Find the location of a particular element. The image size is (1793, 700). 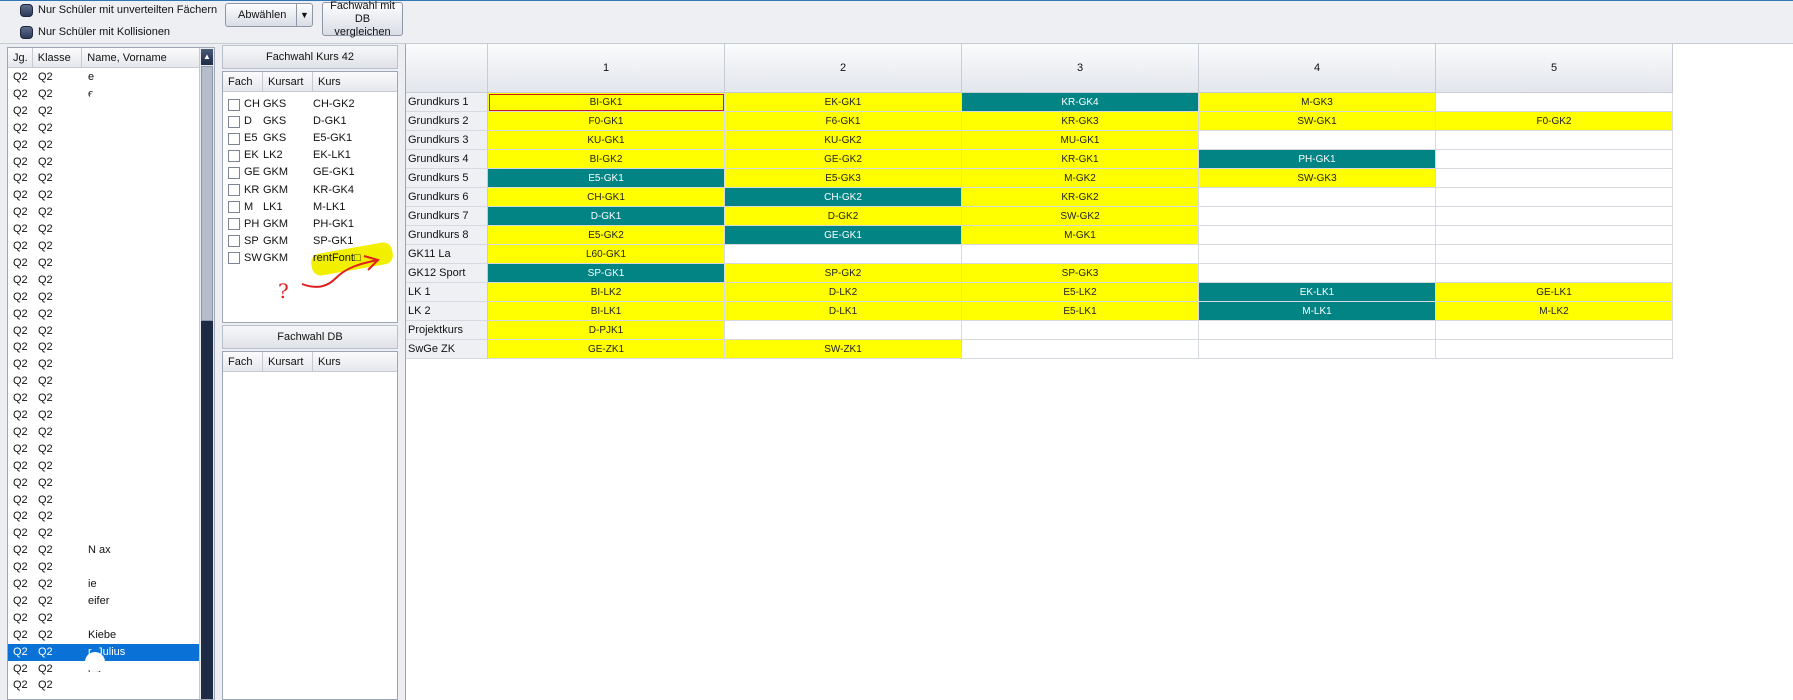

grid-cell: SW-ZK1 is located at coordinates (843, 349).